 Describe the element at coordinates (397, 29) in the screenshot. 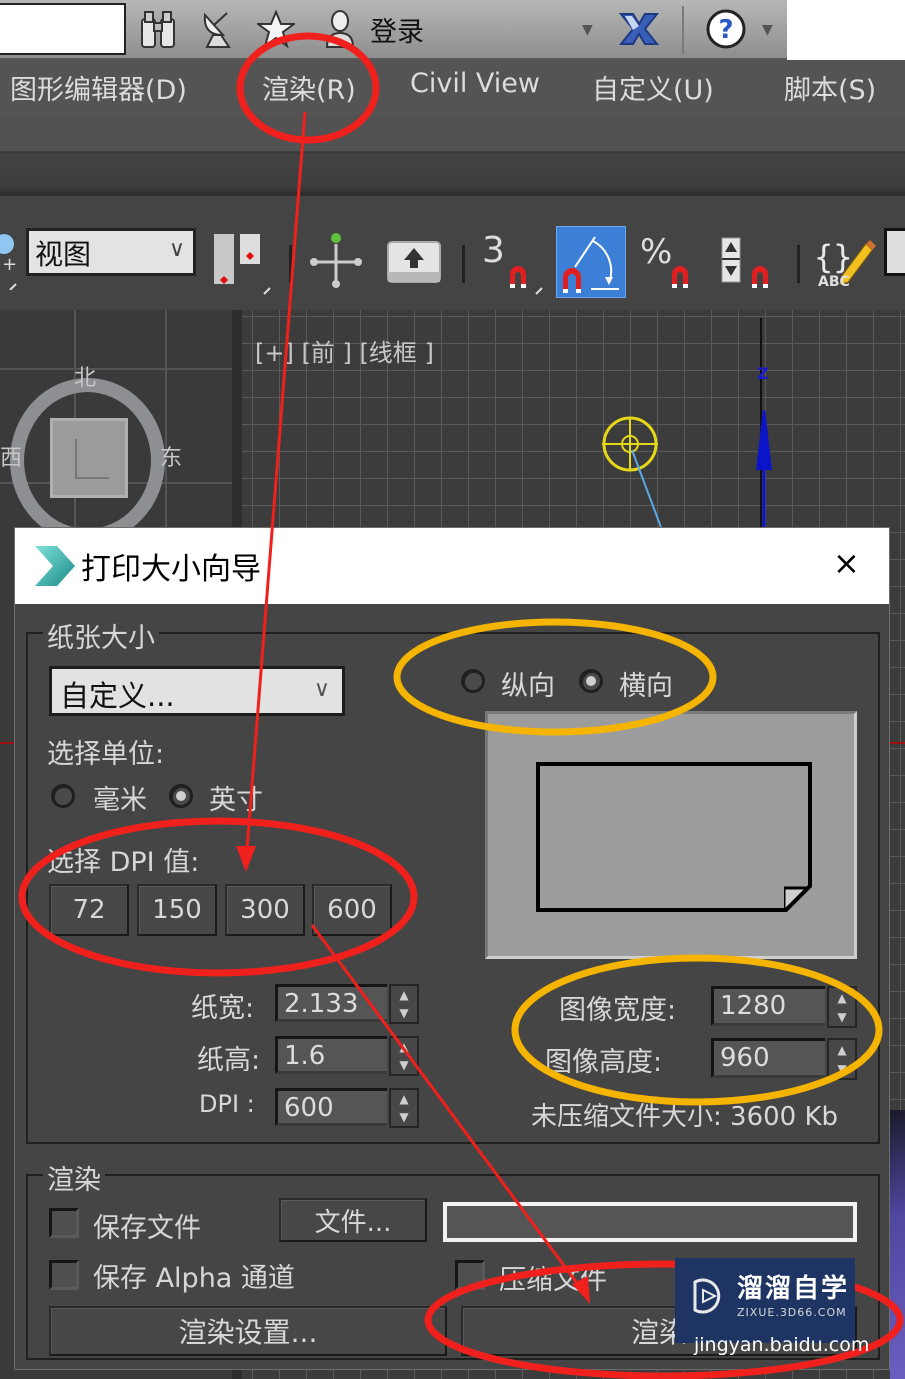

I see `login-link: 登录` at that location.